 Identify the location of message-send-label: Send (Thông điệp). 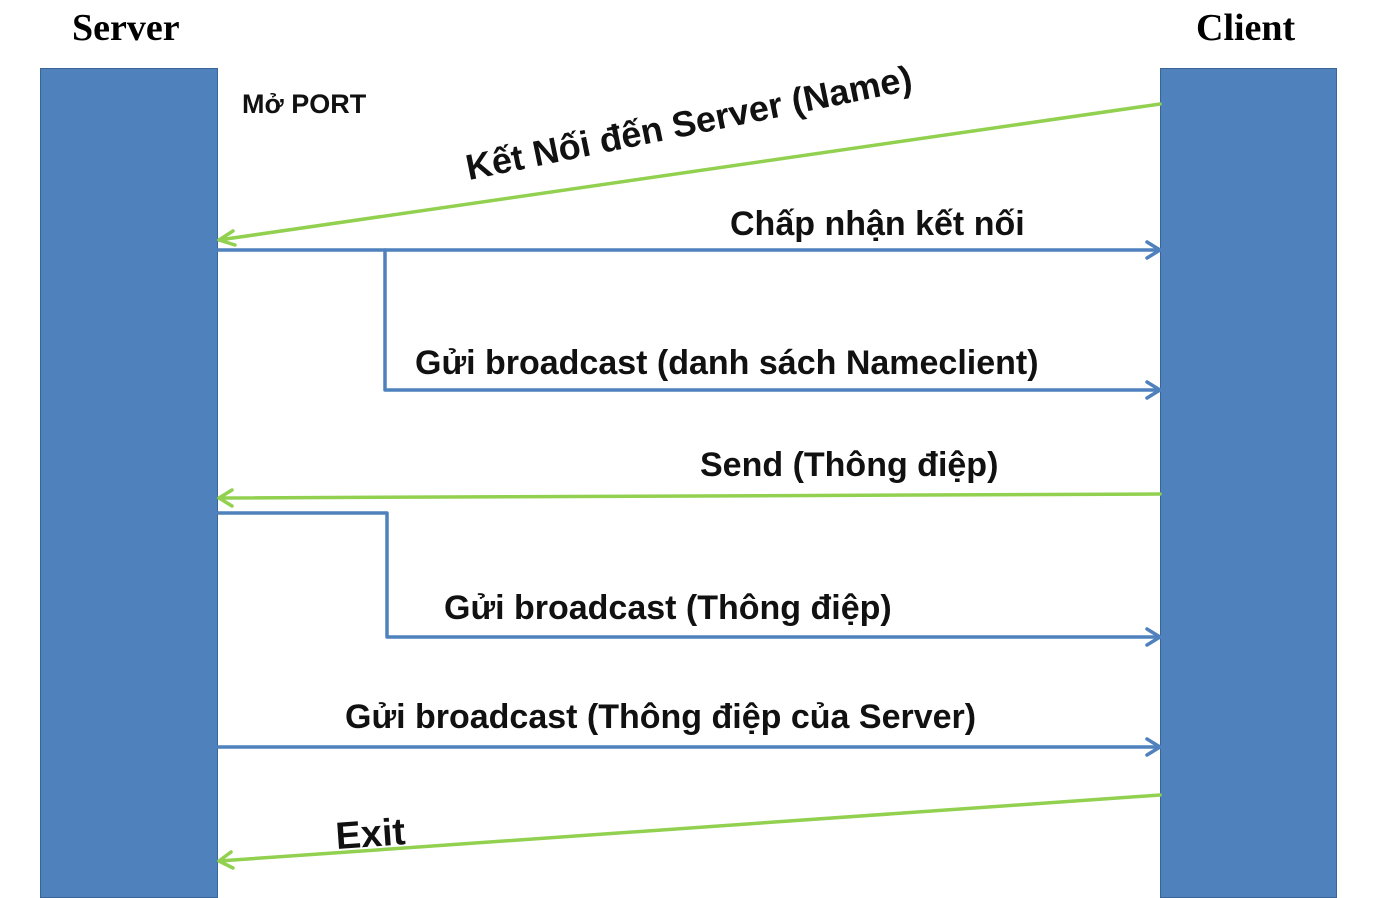
(849, 465).